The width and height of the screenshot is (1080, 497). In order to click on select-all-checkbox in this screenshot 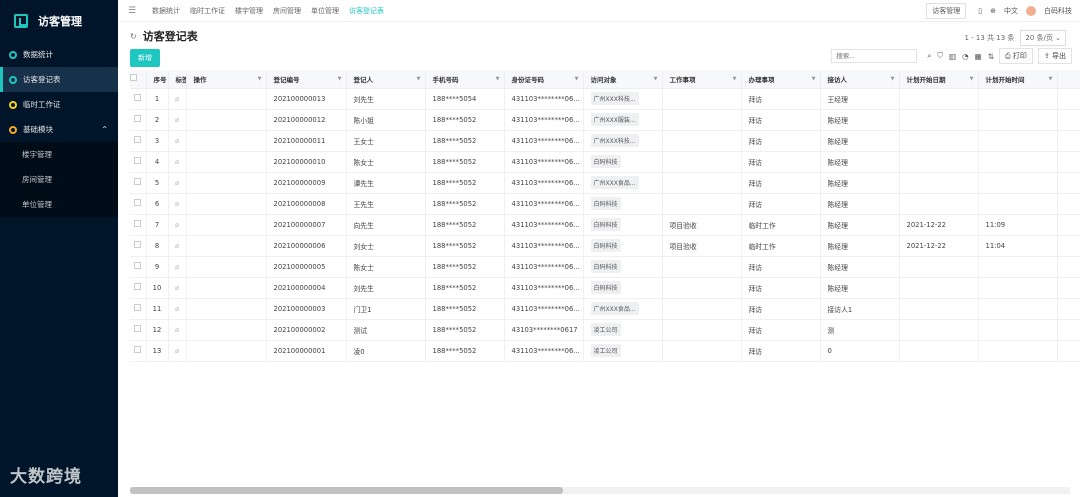, I will do `click(138, 79)`.